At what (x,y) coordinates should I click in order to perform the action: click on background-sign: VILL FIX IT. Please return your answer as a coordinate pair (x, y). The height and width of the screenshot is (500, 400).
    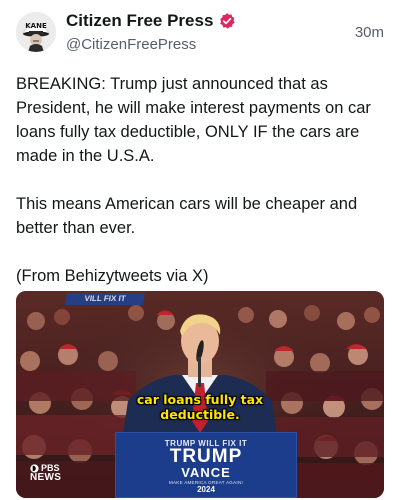
    Looking at the image, I should click on (105, 299).